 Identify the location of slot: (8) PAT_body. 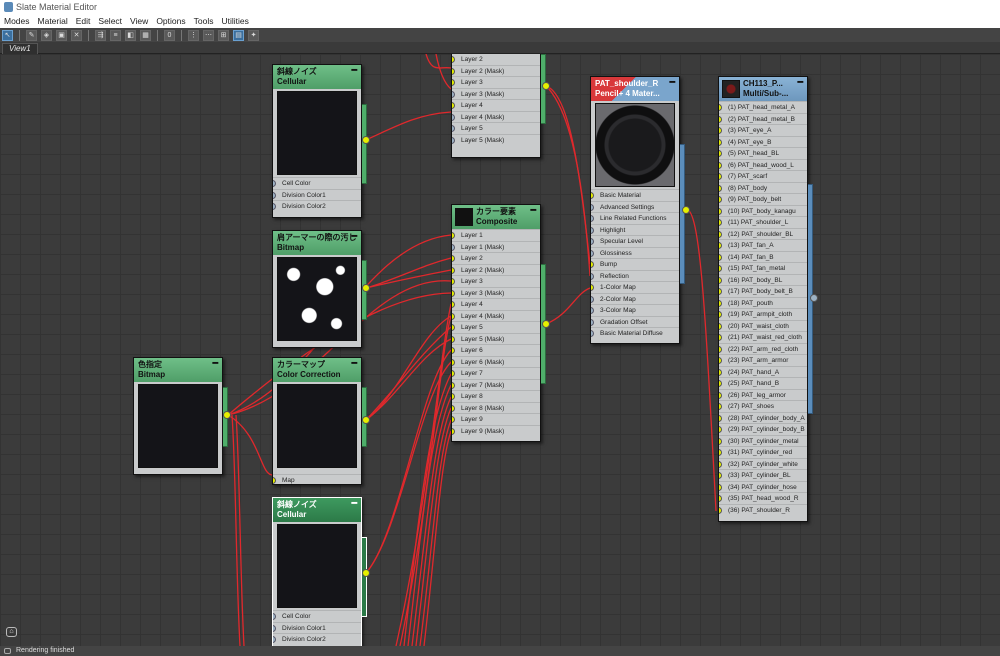
(763, 187).